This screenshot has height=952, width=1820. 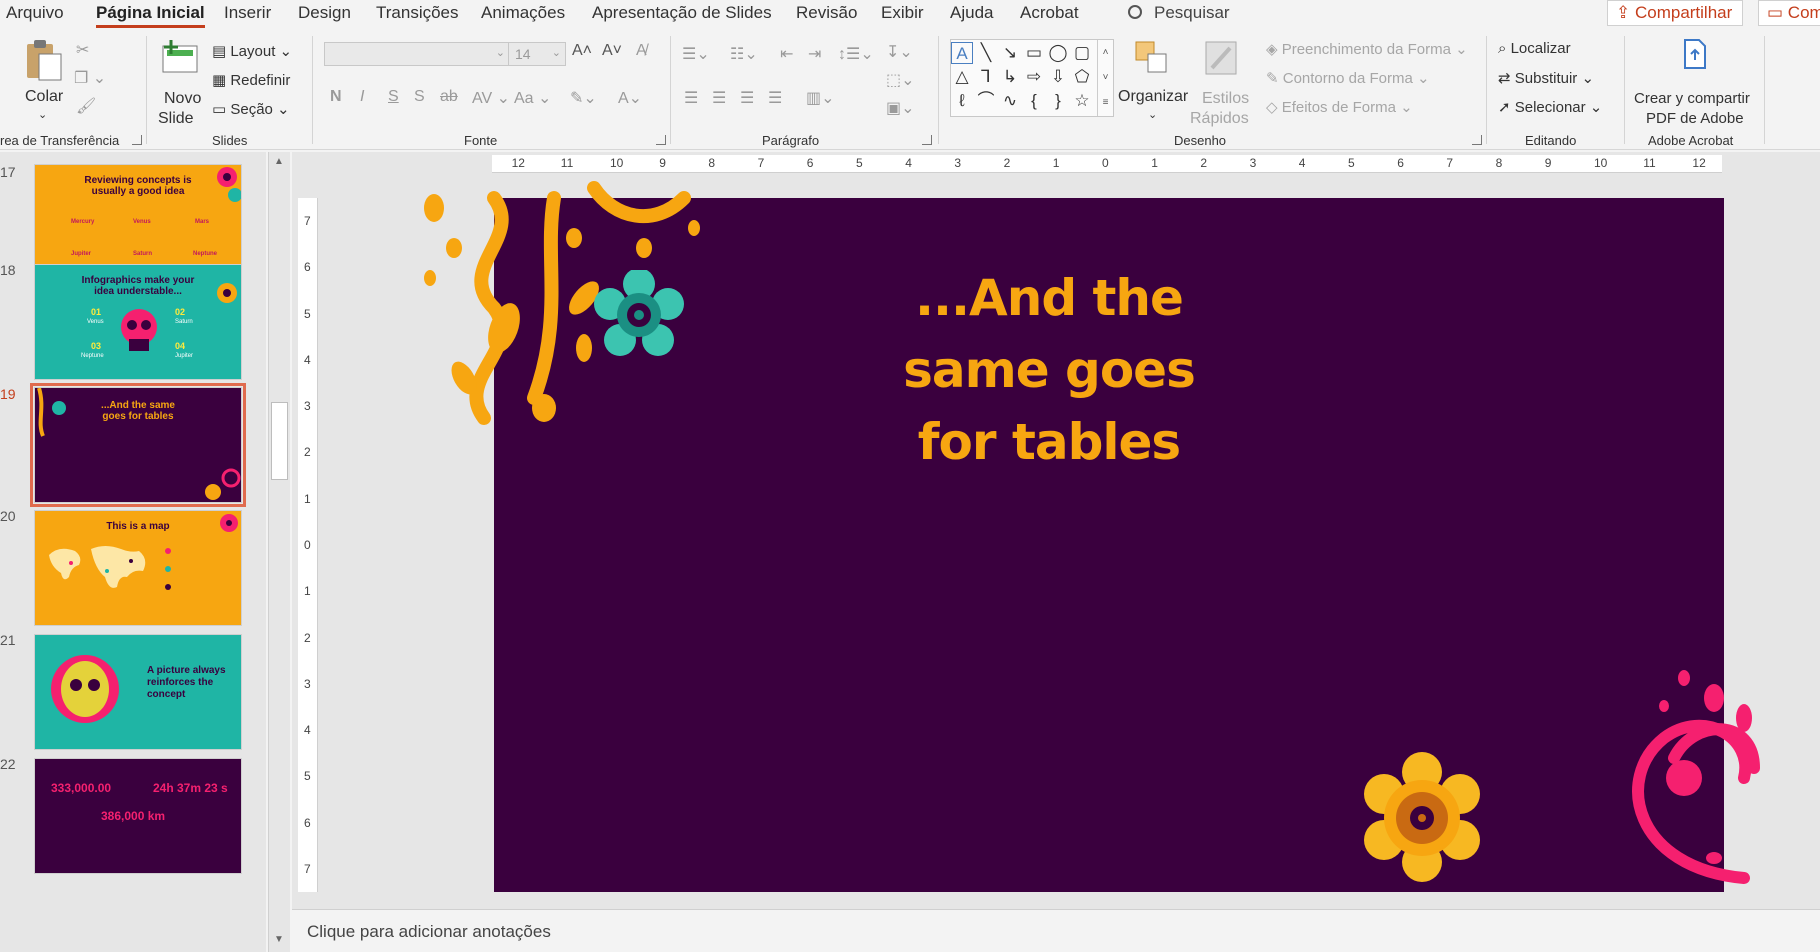 I want to click on bullets-icon: ☰⌄, so click(x=696, y=54).